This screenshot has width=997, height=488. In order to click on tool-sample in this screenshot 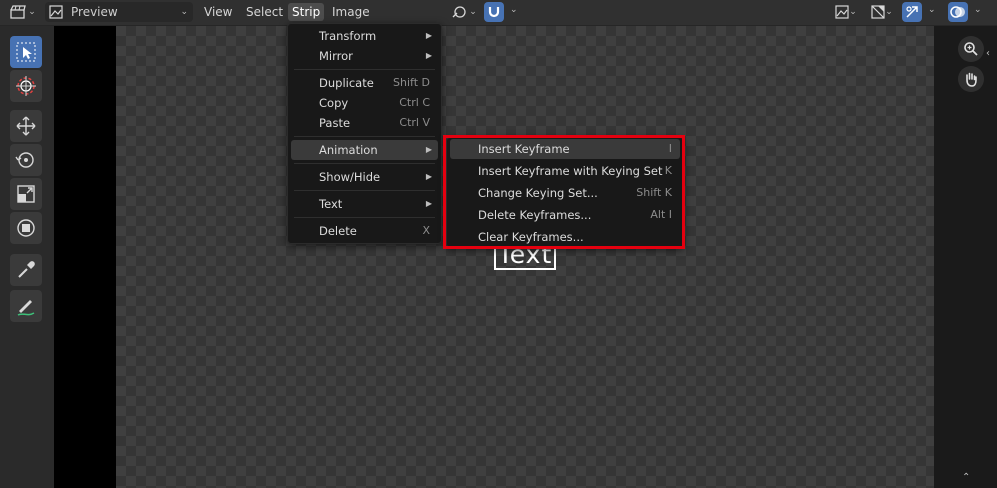, I will do `click(26, 270)`.